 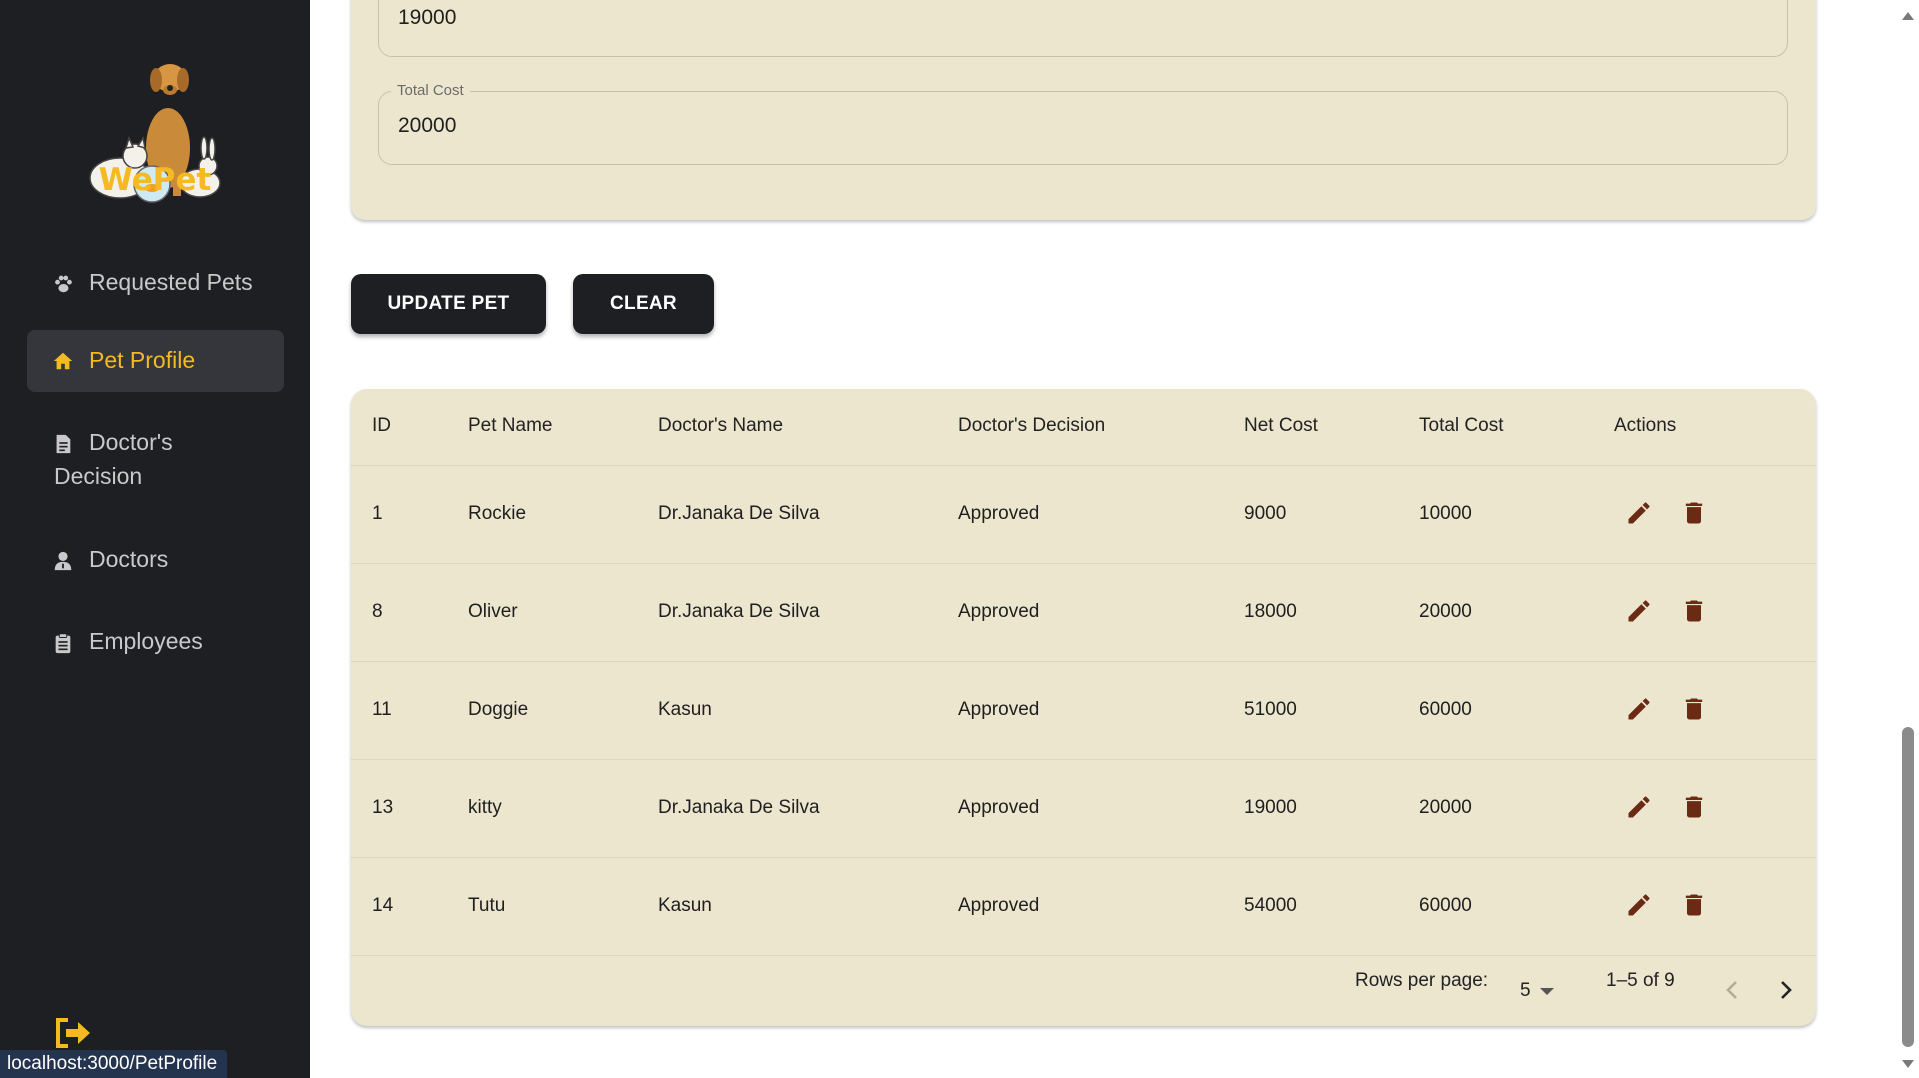 I want to click on header-actions: Actions, so click(x=1645, y=425).